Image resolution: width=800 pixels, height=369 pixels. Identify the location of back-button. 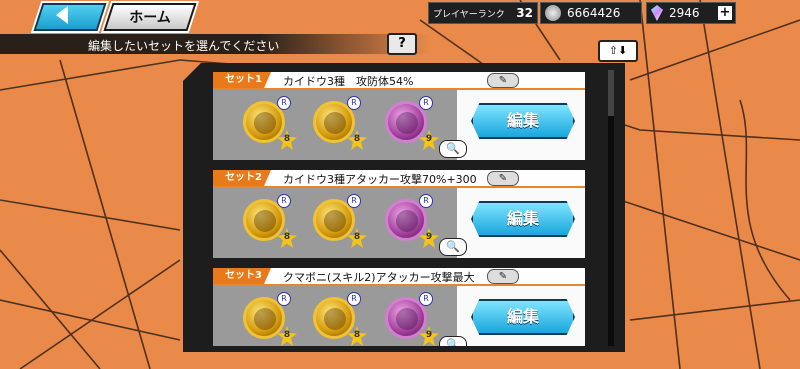
(70, 17).